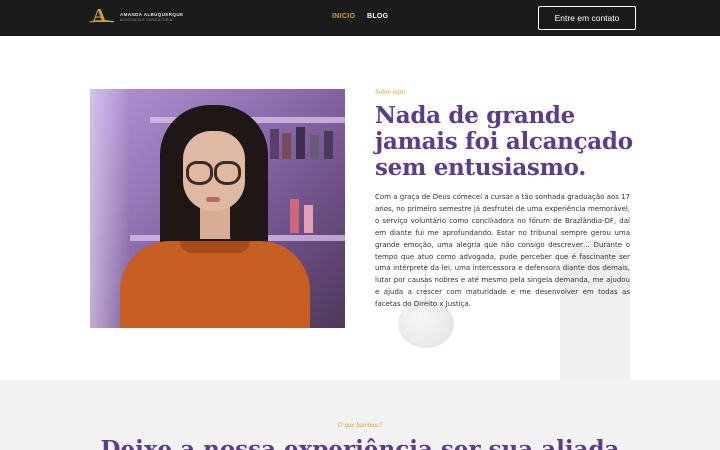 Image resolution: width=720 pixels, height=450 pixels. I want to click on logo-name: AMANDA ALBUQUERQUE, so click(152, 14).